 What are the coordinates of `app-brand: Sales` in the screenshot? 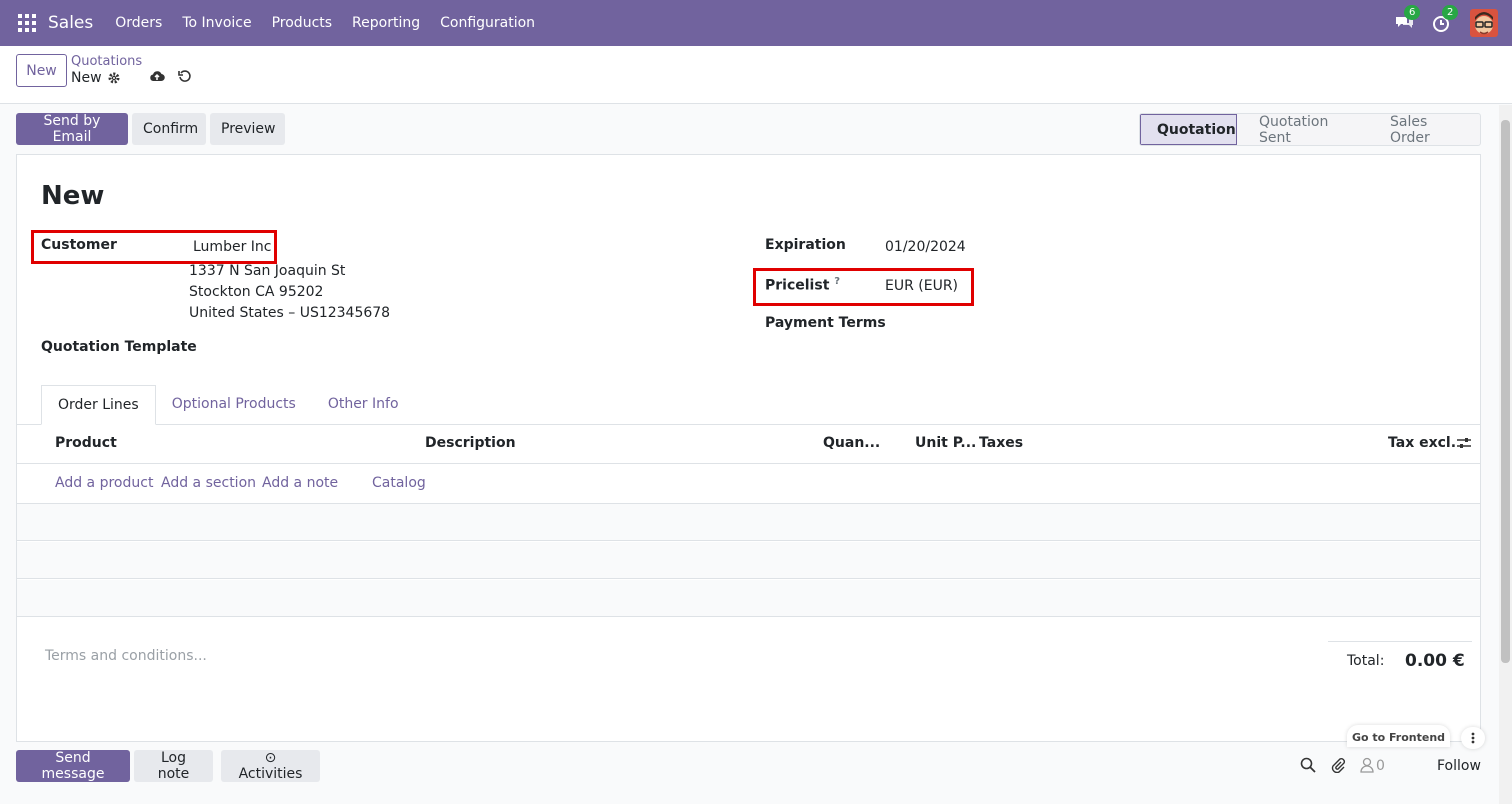 It's located at (70, 23).